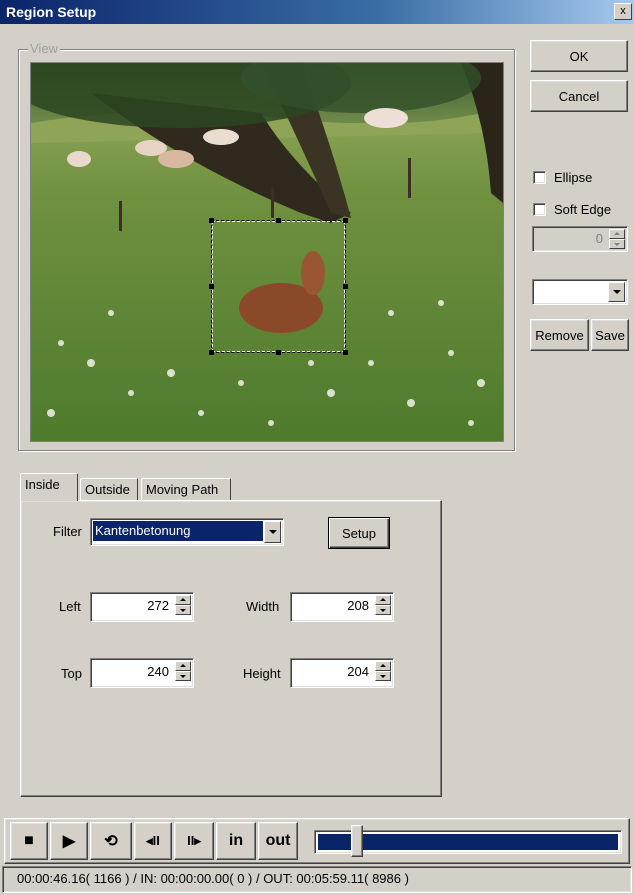  I want to click on timeline-slider-thumb, so click(357, 841).